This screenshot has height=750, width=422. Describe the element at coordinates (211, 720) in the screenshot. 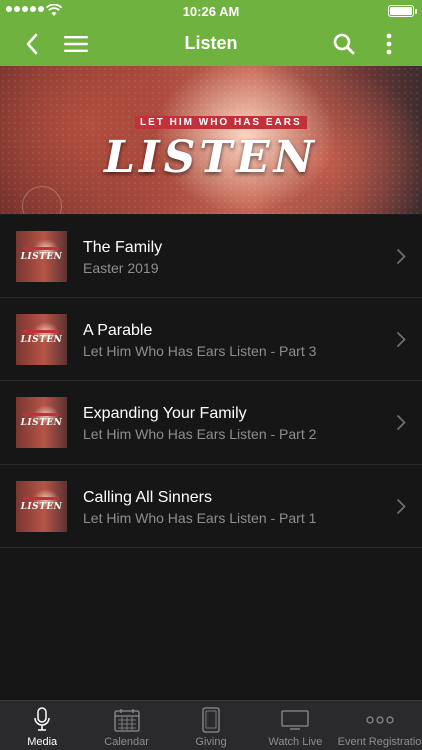

I see `tablet-icon` at that location.